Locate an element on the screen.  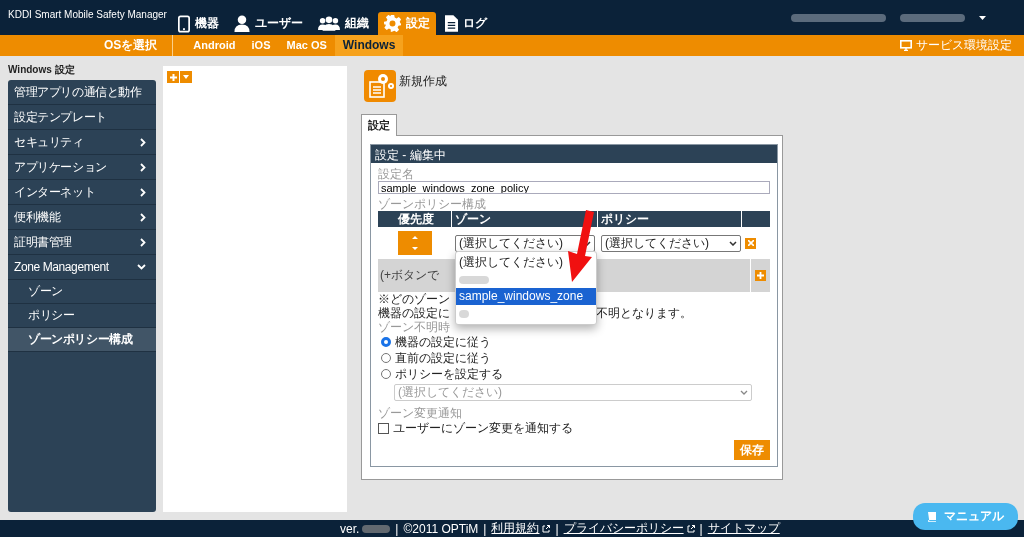
gear-icon is located at coordinates (392, 23).